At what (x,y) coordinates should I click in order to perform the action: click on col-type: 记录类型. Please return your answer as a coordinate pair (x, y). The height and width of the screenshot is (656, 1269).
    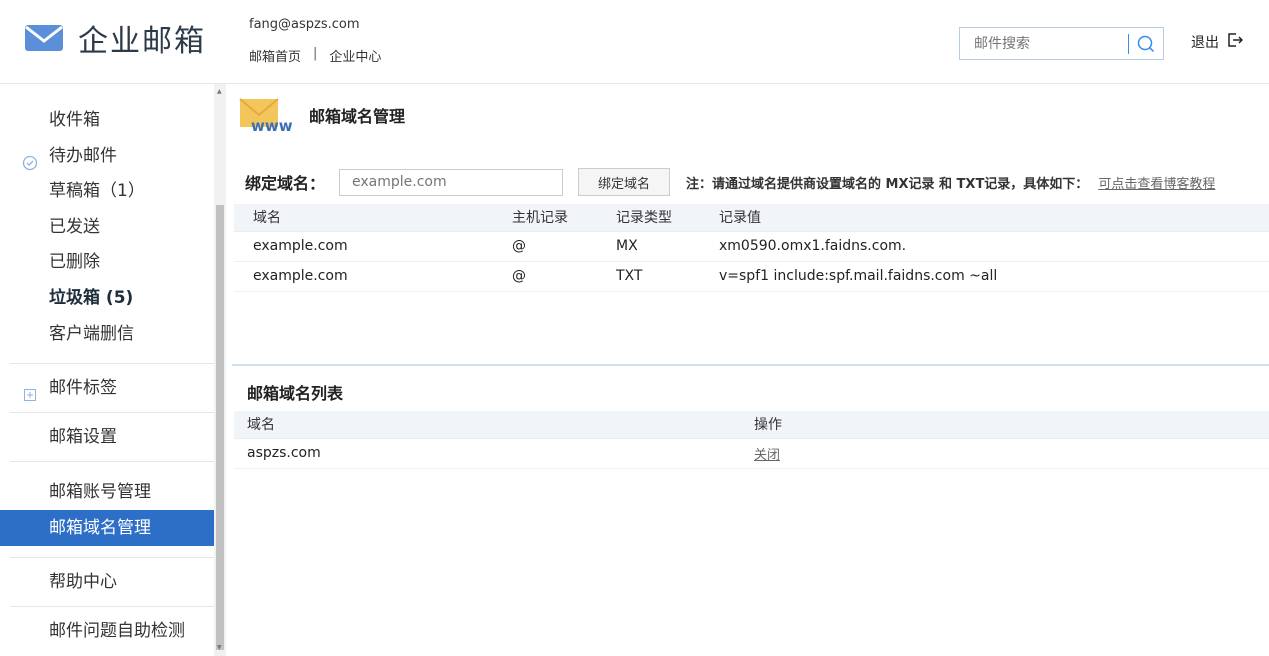
    Looking at the image, I should click on (648, 218).